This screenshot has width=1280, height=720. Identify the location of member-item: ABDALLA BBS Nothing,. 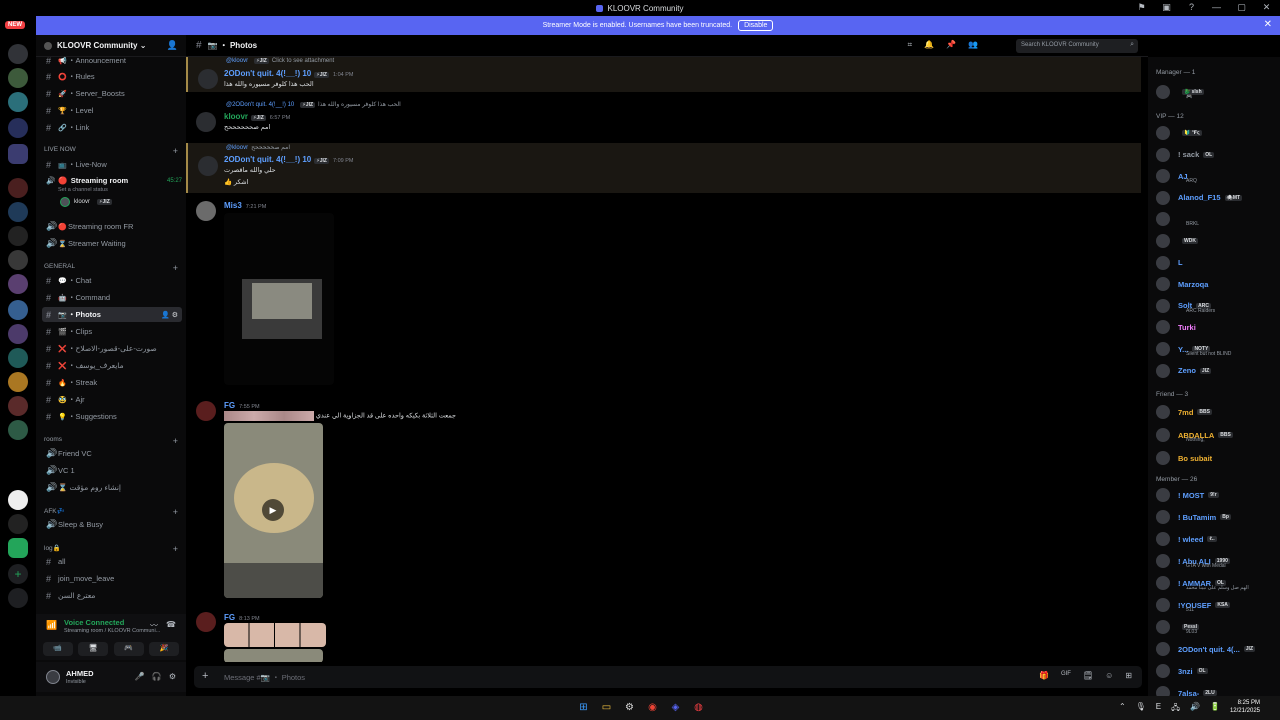
(1216, 435).